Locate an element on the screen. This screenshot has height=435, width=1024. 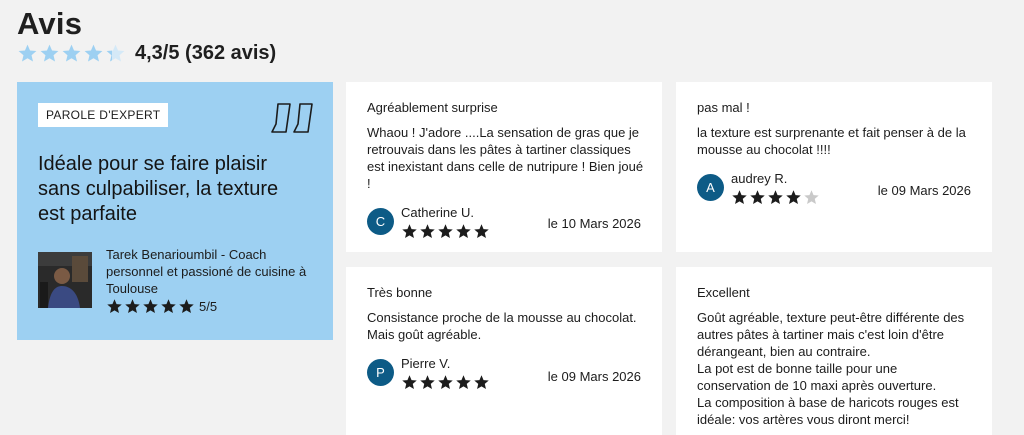
average-rating: 4,3/5 (362 avis) is located at coordinates (146, 53).